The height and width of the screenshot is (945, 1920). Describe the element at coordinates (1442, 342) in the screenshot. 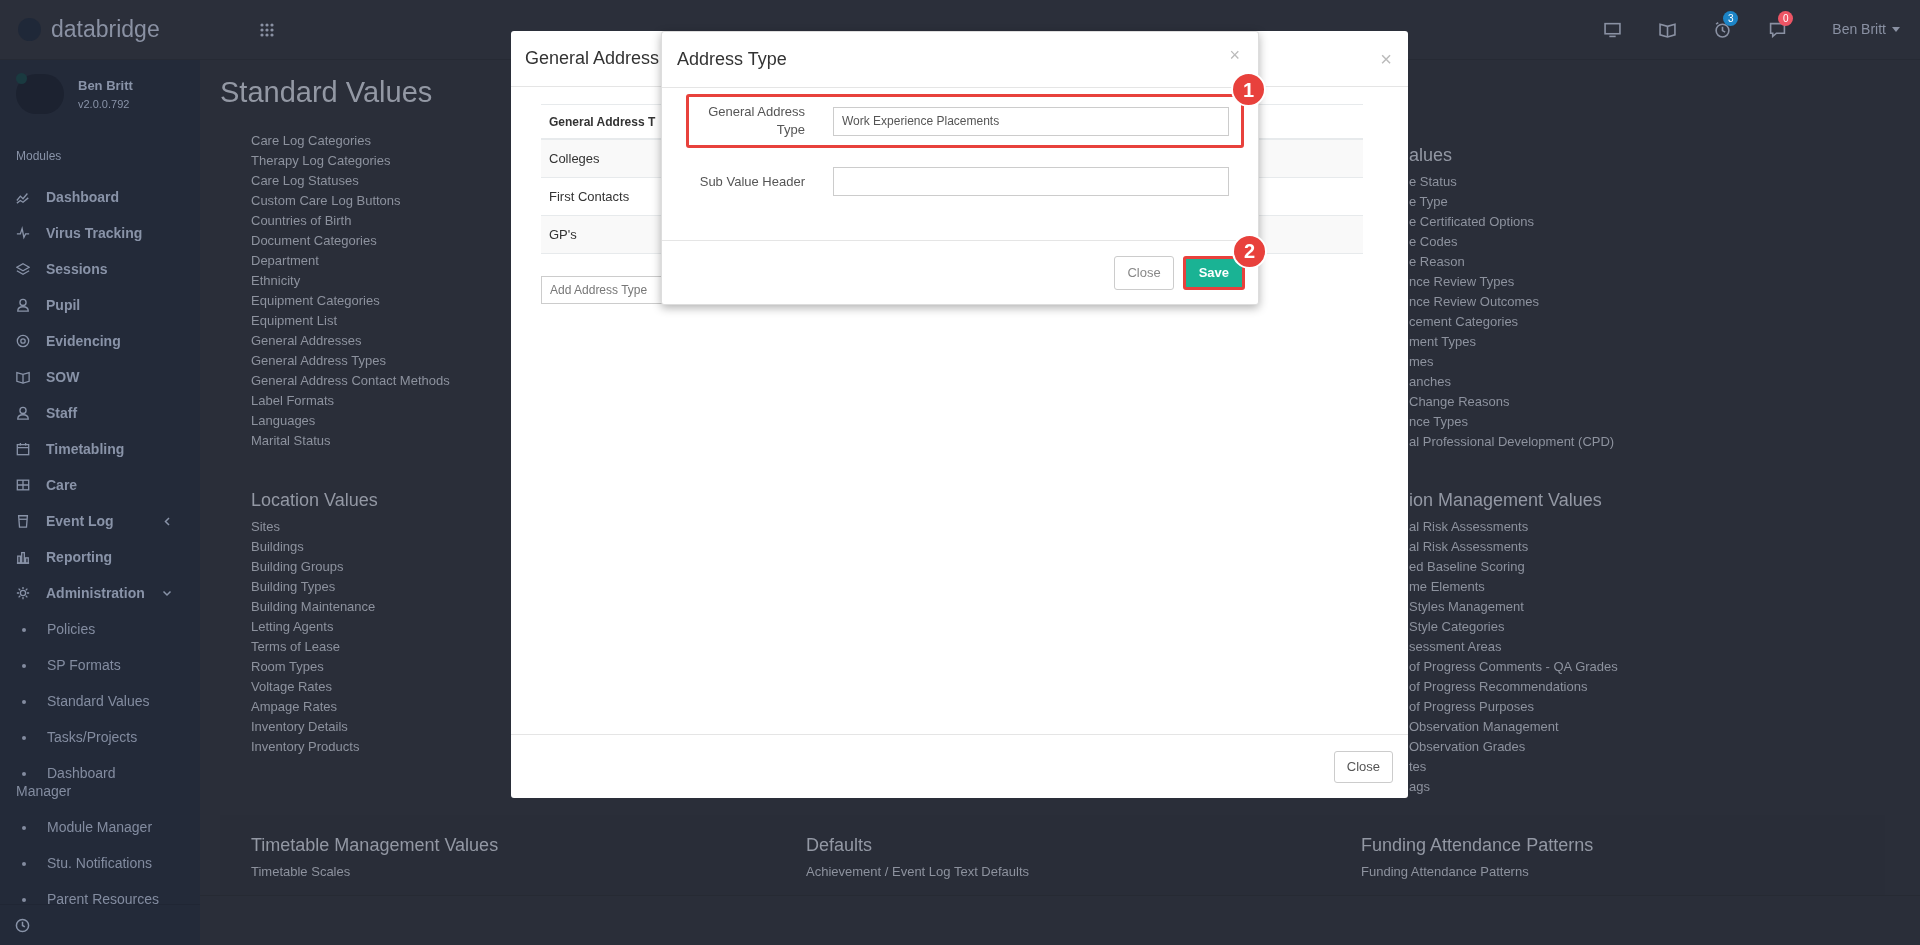

I see `value-link: ment Types` at that location.